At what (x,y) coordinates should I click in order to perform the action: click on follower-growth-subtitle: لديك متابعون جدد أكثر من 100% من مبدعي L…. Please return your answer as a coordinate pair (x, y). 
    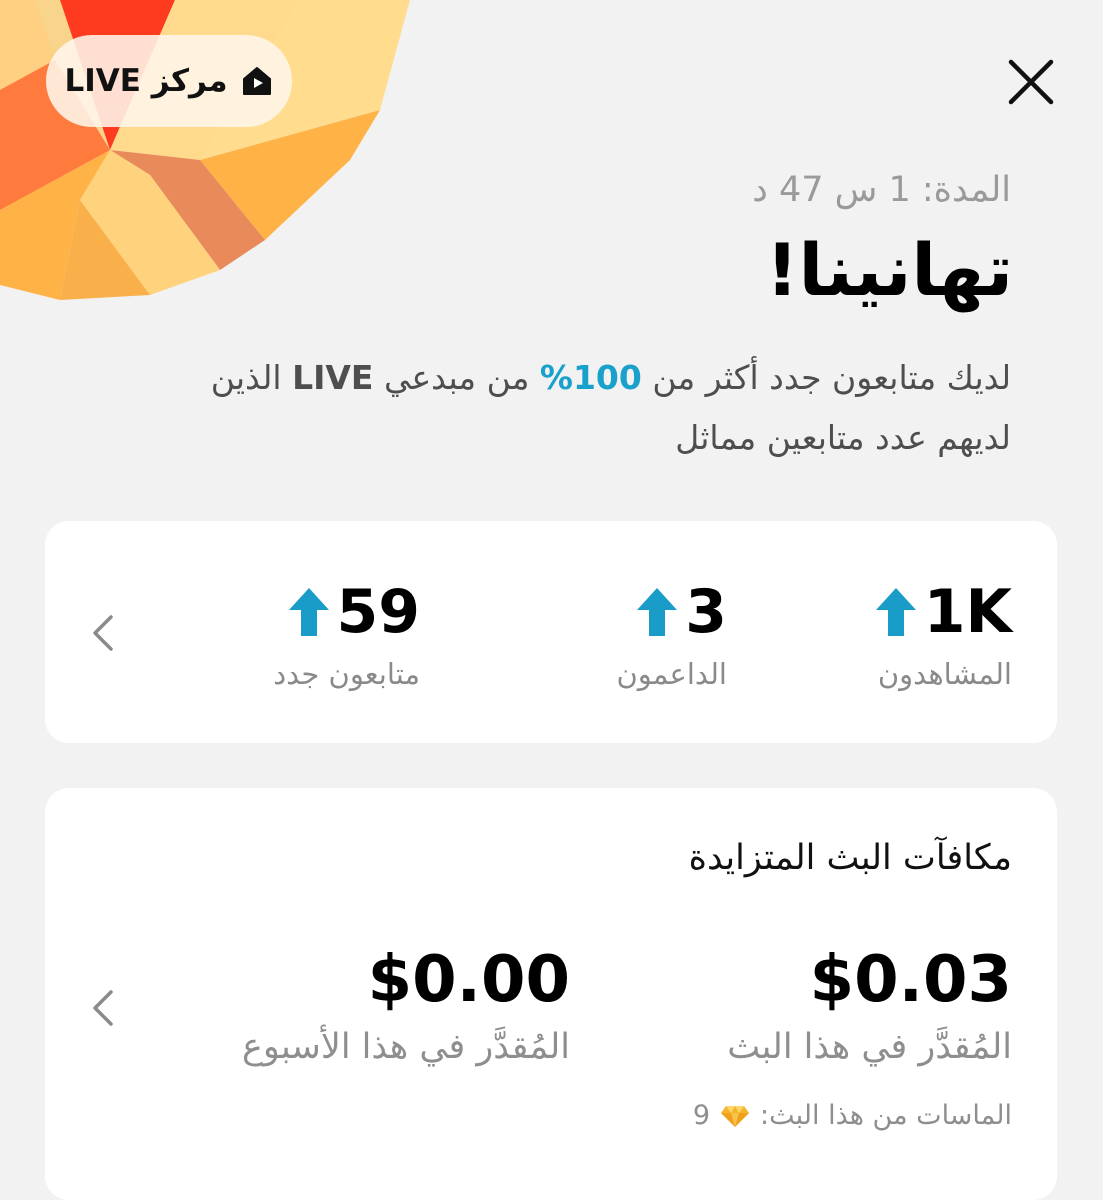
    Looking at the image, I should click on (571, 408).